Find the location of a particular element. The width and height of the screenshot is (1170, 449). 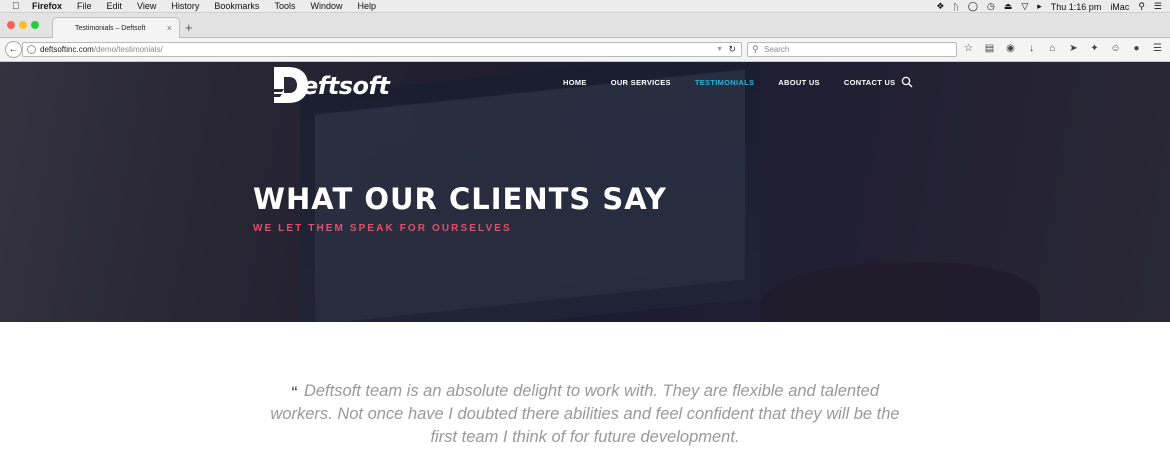

menubar-user: iMac is located at coordinates (1119, 7).